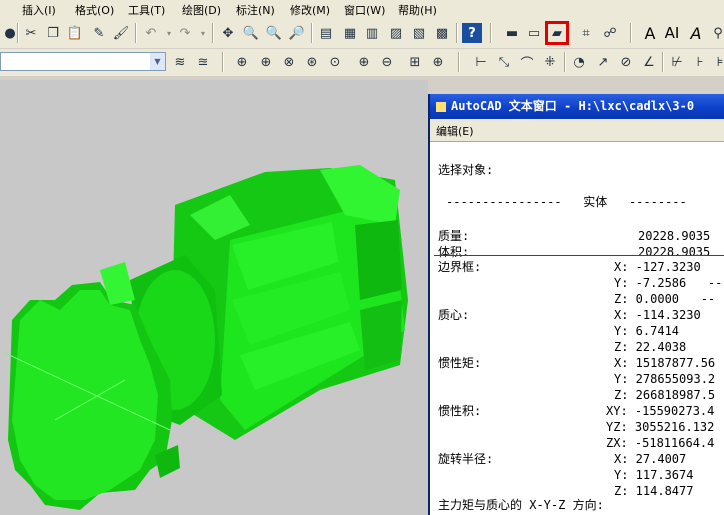 This screenshot has width=724, height=515. What do you see at coordinates (83, 61) in the screenshot?
I see `layer-combo: ▼` at bounding box center [83, 61].